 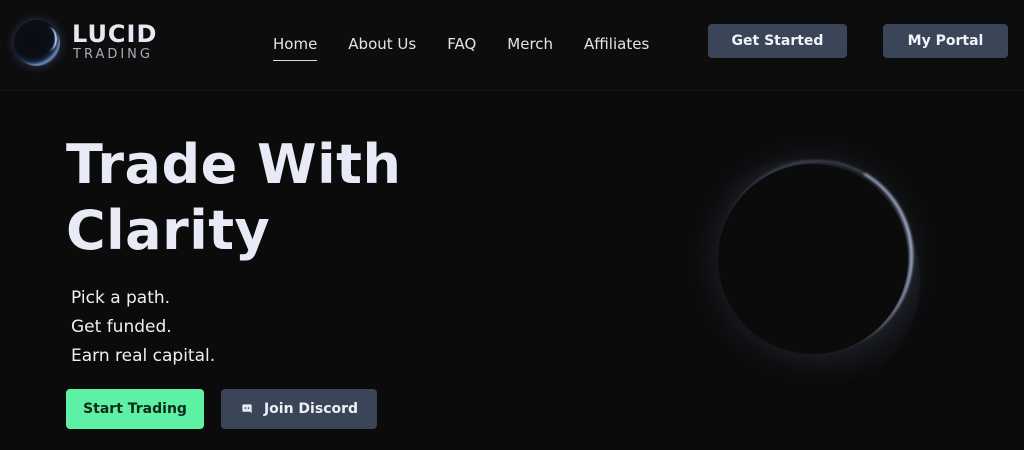 What do you see at coordinates (382, 44) in the screenshot?
I see `nav-item-about-us: About Us` at bounding box center [382, 44].